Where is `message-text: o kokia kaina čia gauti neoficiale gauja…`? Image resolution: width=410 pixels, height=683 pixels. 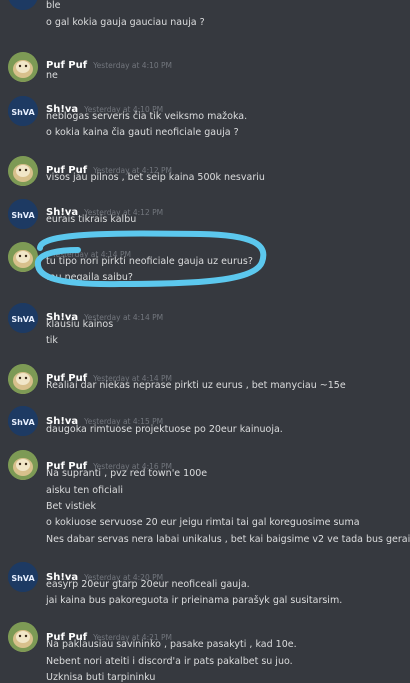 message-text: o kokia kaina čia gauti neoficiale gauja… is located at coordinates (142, 132).